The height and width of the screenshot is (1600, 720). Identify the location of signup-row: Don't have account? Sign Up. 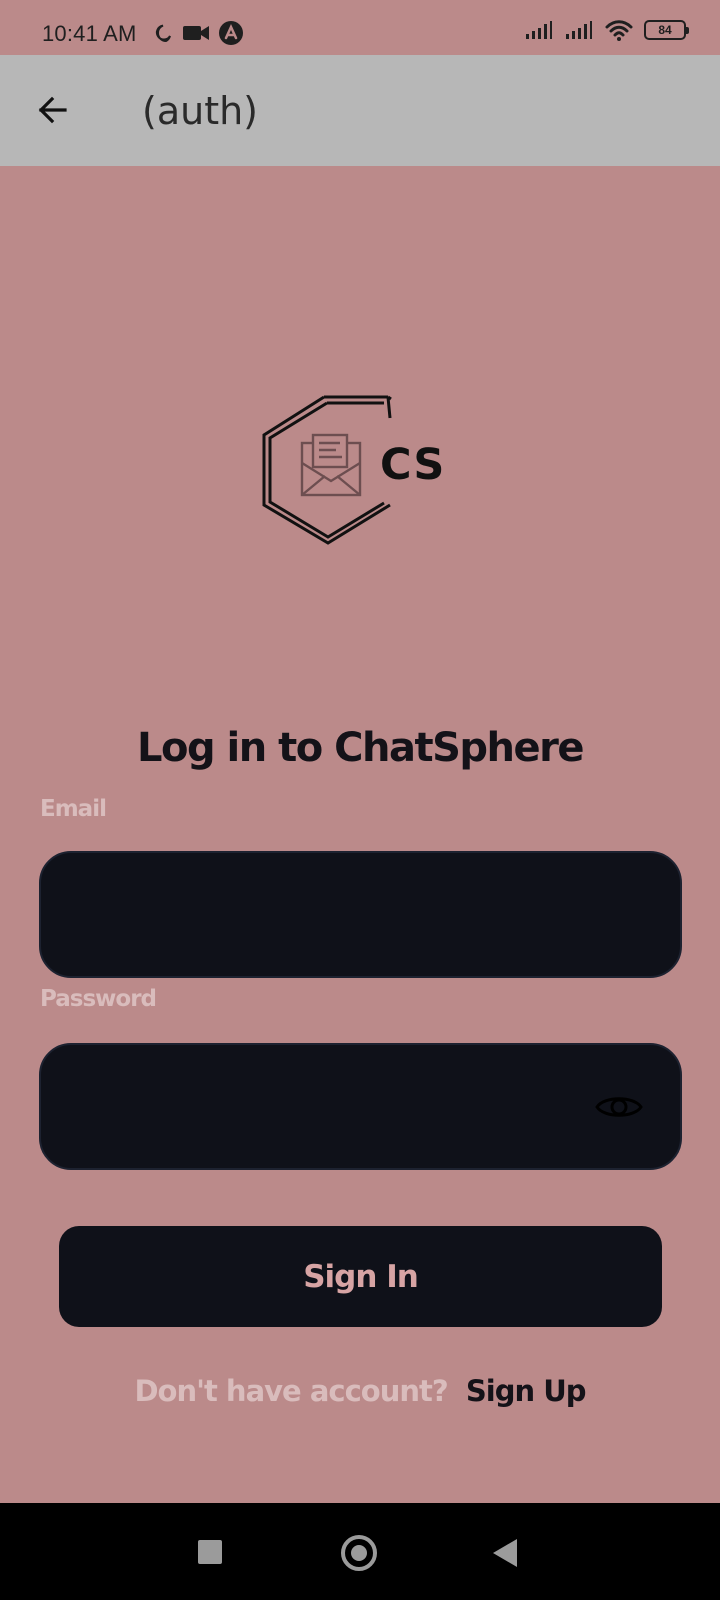
(360, 1391).